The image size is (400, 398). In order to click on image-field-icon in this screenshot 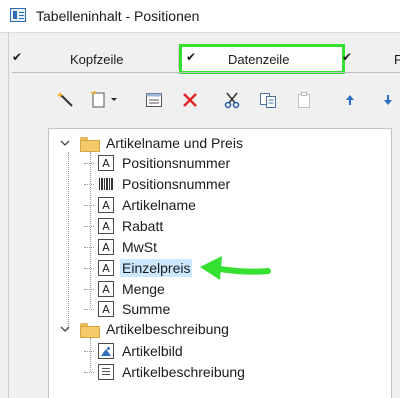, I will do `click(106, 351)`.